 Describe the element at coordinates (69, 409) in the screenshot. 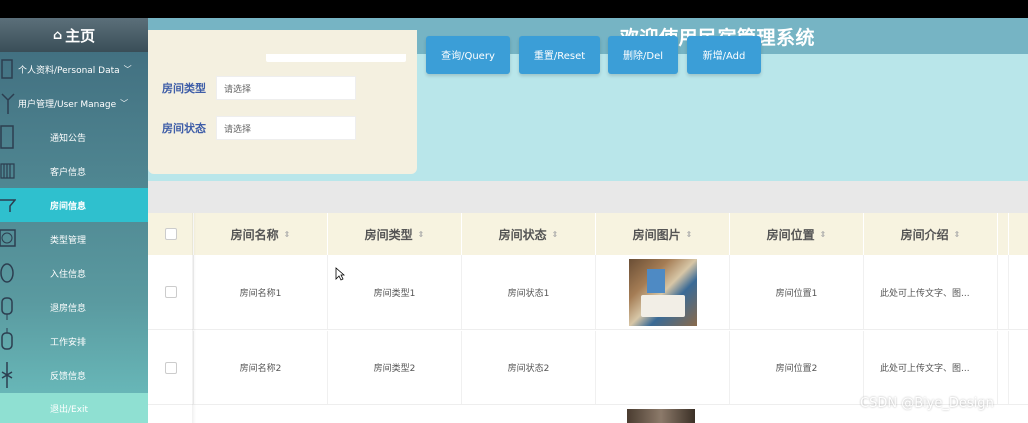

I see `sidebar-exit-label: 退出/Exit` at that location.